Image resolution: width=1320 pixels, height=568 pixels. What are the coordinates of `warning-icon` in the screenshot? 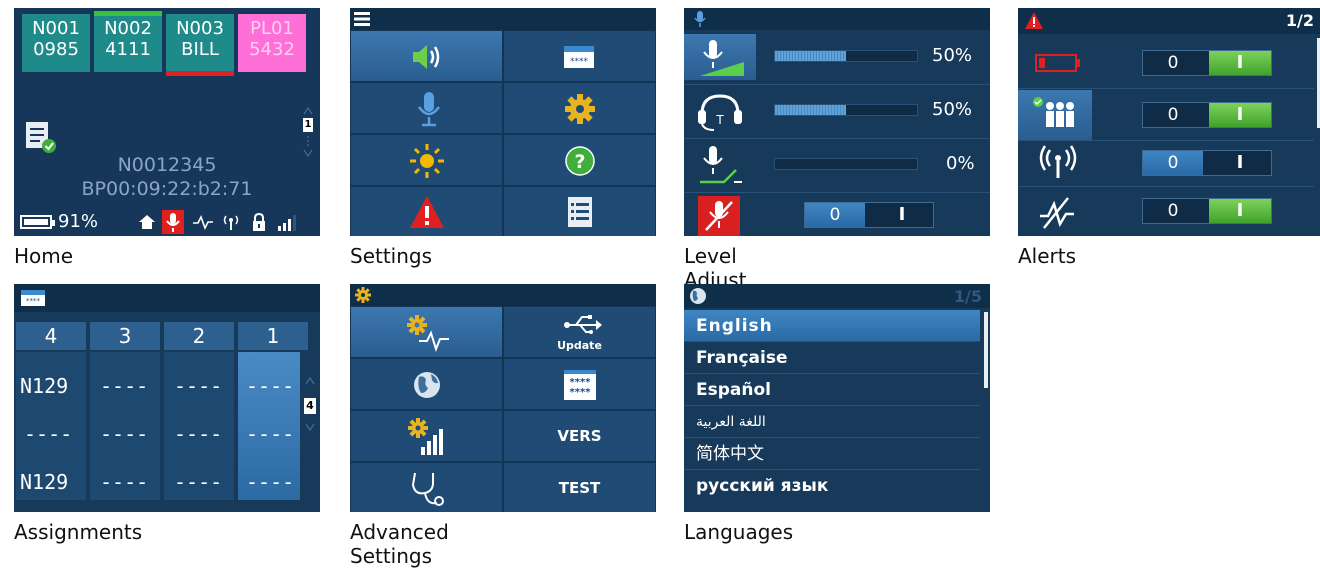 It's located at (1034, 20).